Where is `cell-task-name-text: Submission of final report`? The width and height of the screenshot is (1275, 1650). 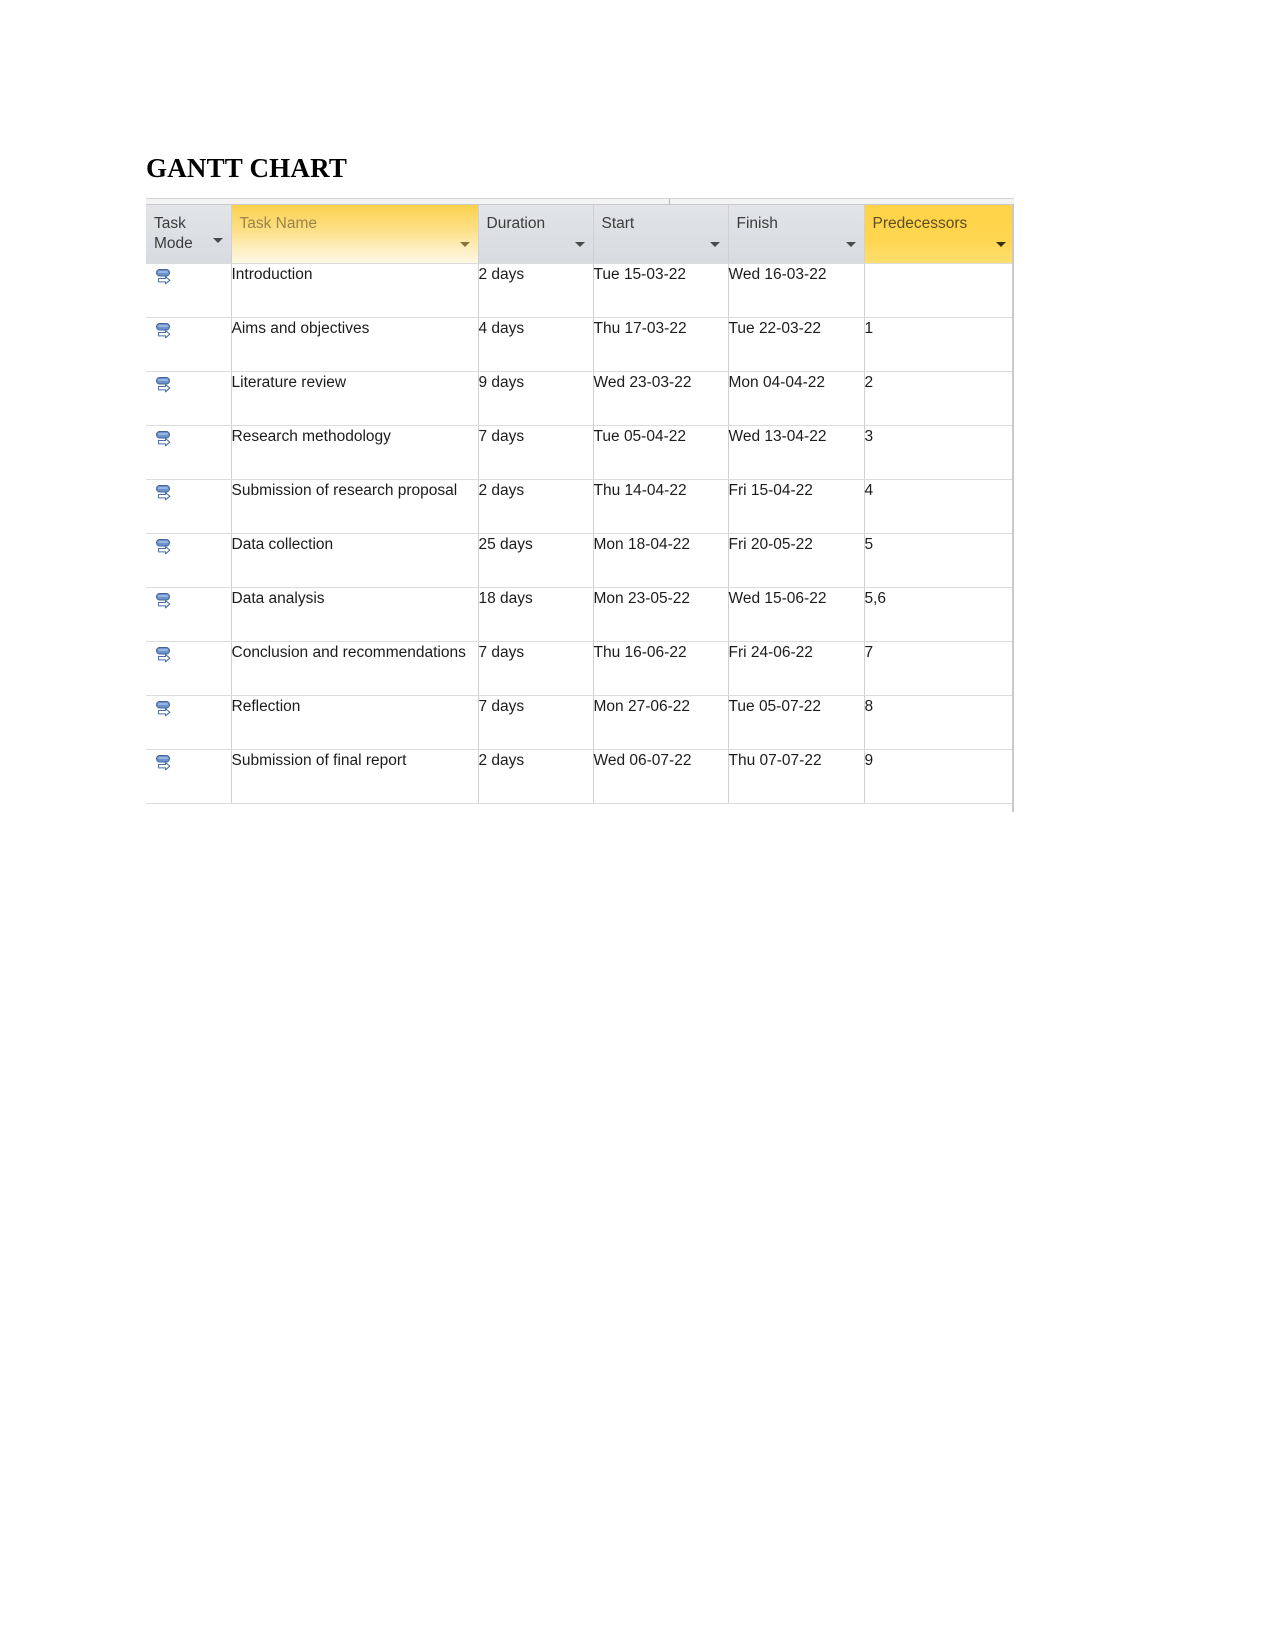 cell-task-name-text: Submission of final report is located at coordinates (319, 760).